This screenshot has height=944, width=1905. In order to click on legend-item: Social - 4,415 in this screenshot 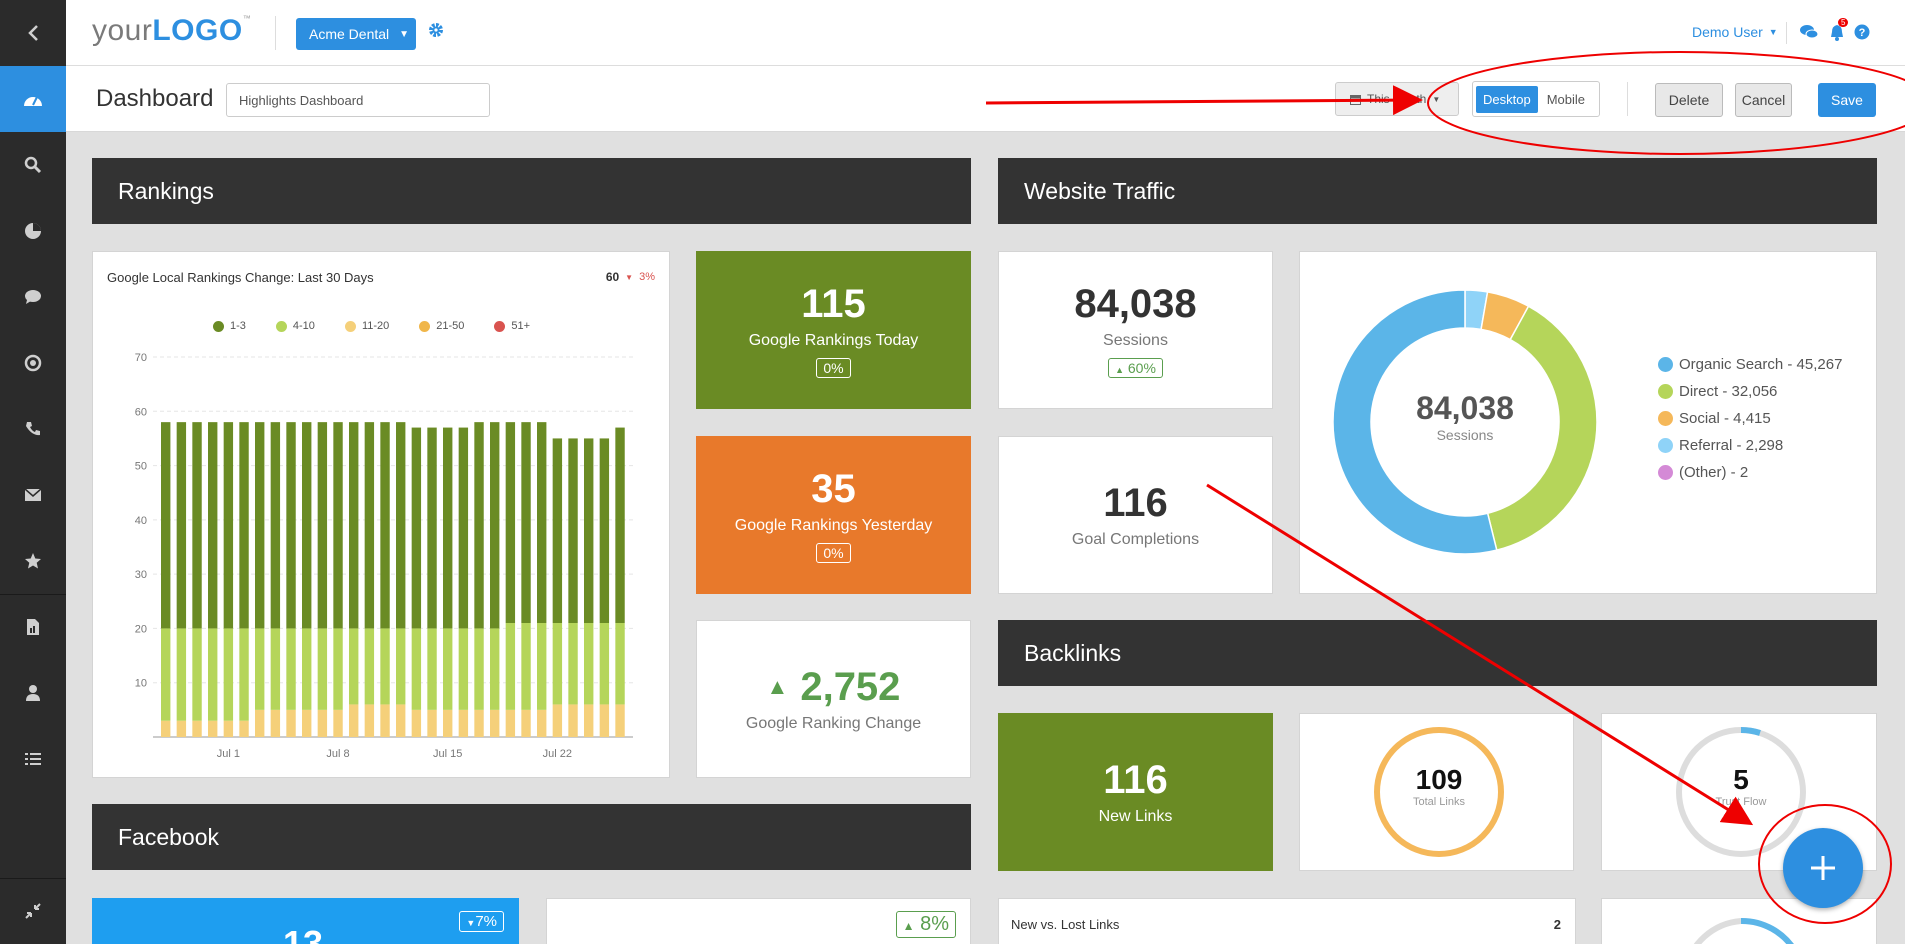, I will do `click(1750, 418)`.